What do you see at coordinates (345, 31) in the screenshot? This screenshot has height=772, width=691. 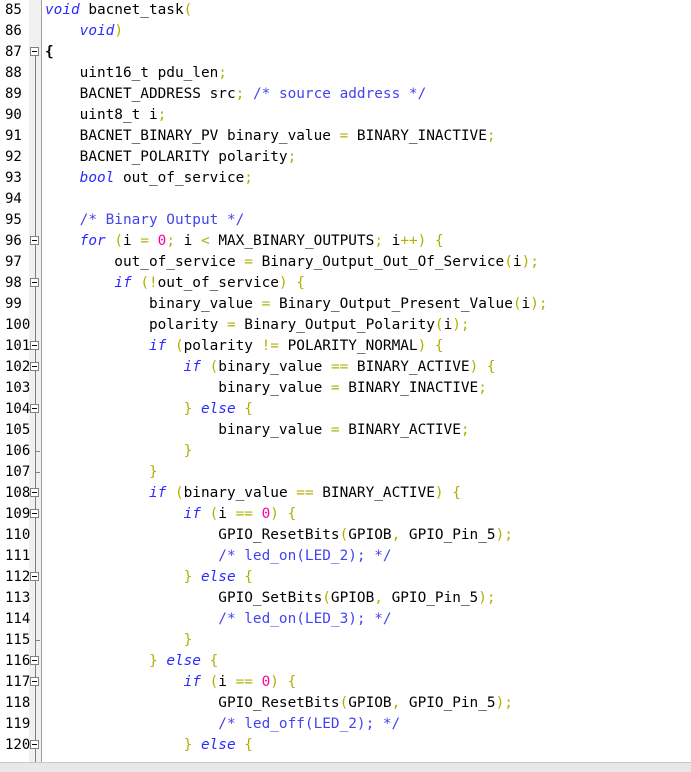 I see `code-line: 86 void)` at bounding box center [345, 31].